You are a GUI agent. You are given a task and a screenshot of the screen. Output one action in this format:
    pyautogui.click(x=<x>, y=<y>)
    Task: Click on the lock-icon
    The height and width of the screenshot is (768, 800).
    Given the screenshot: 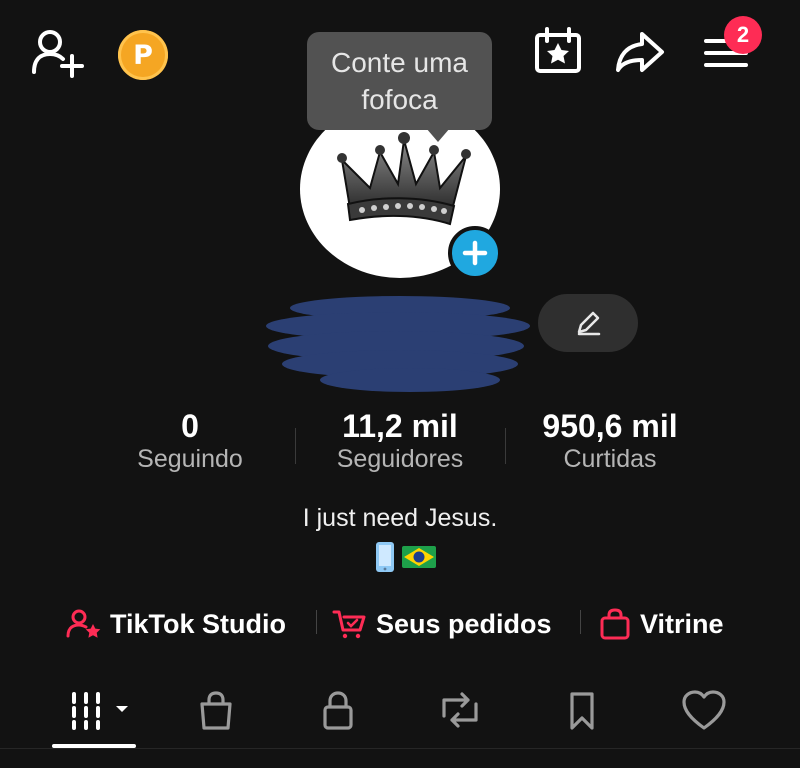 What is the action you would take?
    pyautogui.click(x=338, y=710)
    